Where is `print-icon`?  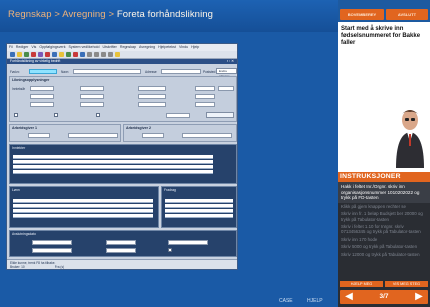
print-icon is located at coordinates (40, 54).